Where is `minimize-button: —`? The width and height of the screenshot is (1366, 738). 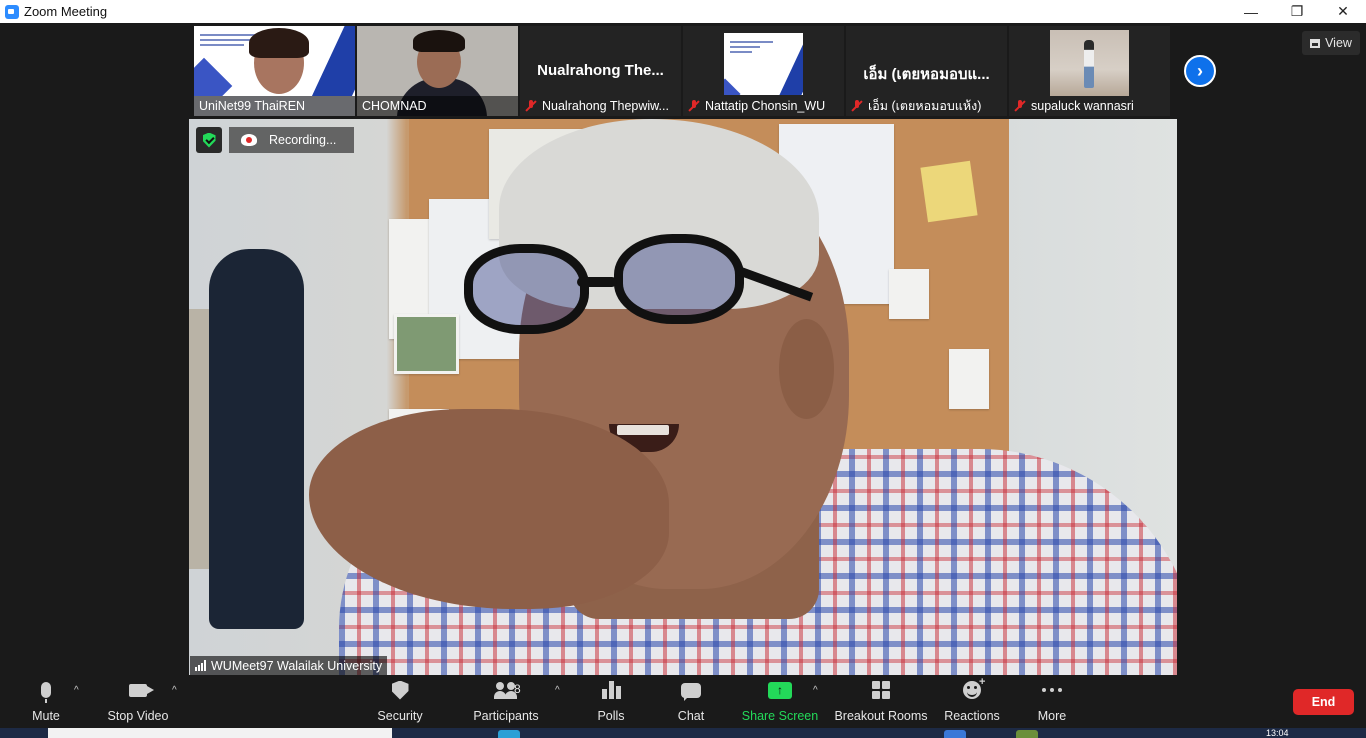 minimize-button: — is located at coordinates (1251, 11).